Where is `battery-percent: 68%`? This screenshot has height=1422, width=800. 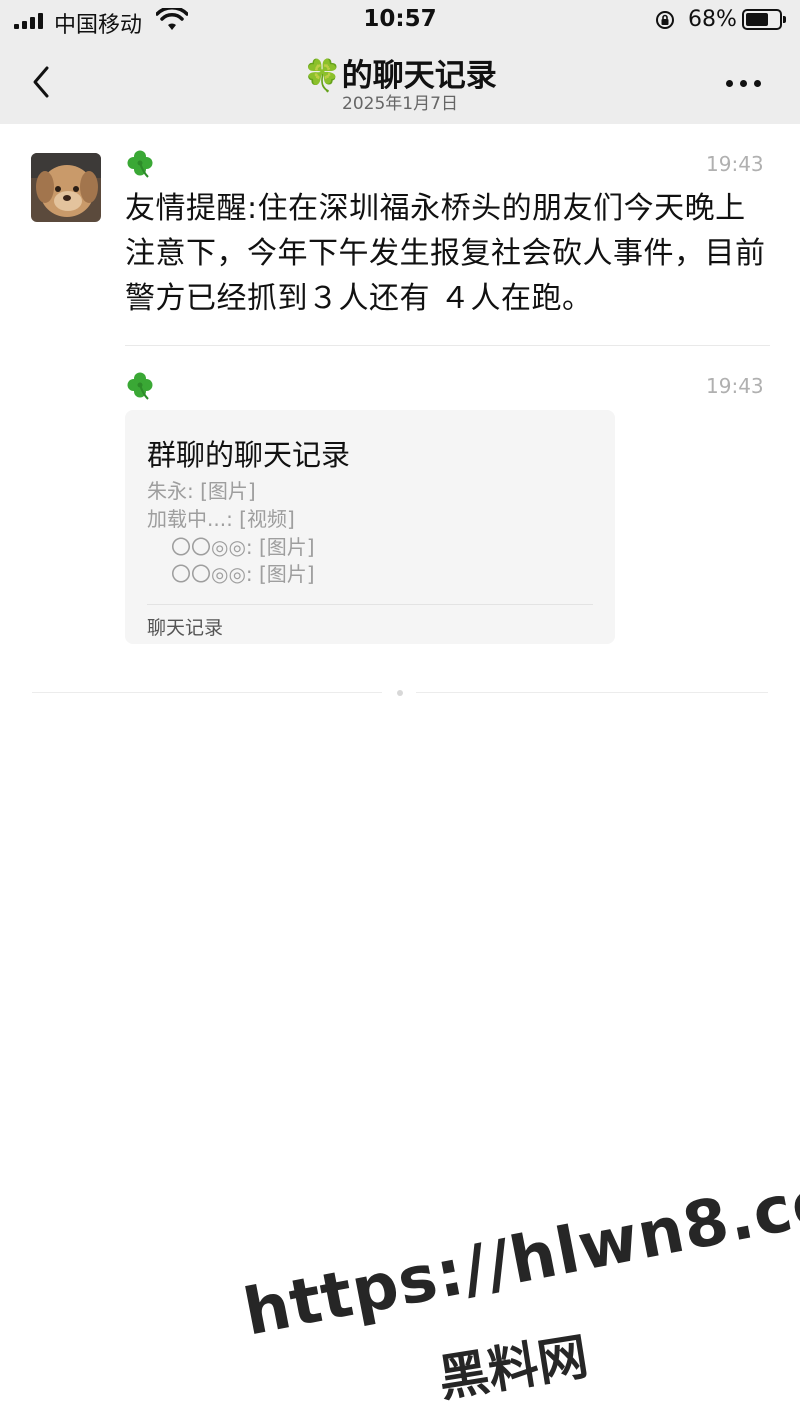
battery-percent: 68% is located at coordinates (712, 19).